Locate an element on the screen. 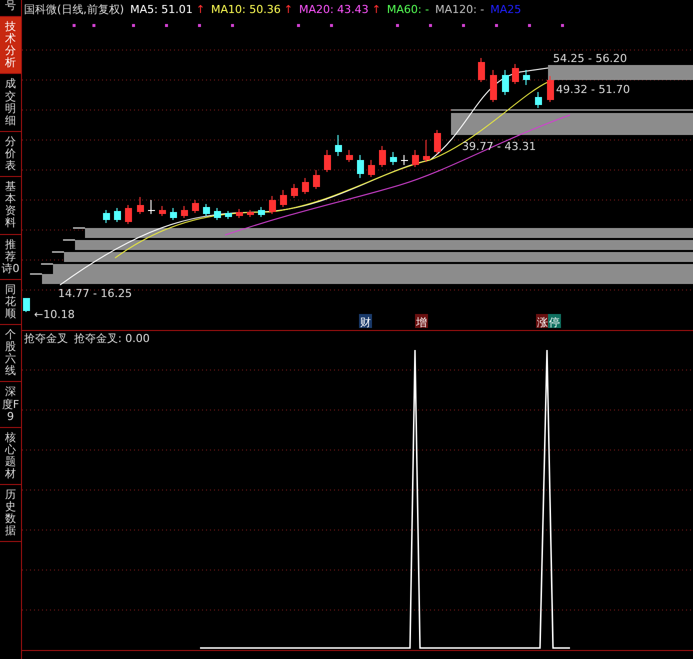 The image size is (693, 659). price-range-label: 39.77 - 43.31 is located at coordinates (499, 146).